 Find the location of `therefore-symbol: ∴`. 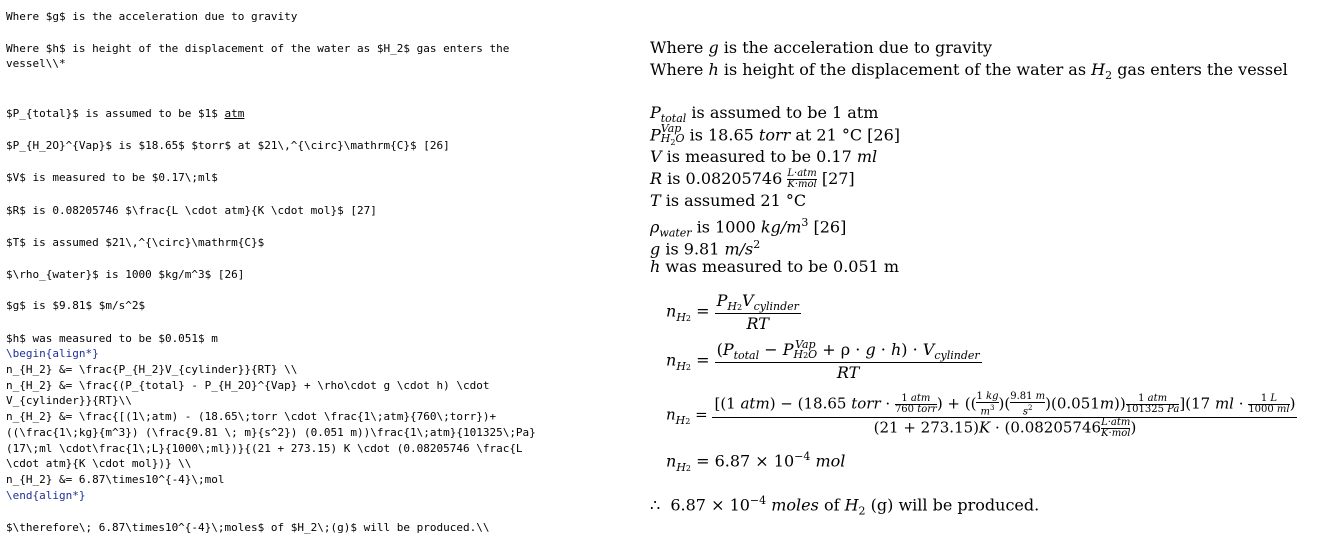

therefore-symbol: ∴ is located at coordinates (655, 505).